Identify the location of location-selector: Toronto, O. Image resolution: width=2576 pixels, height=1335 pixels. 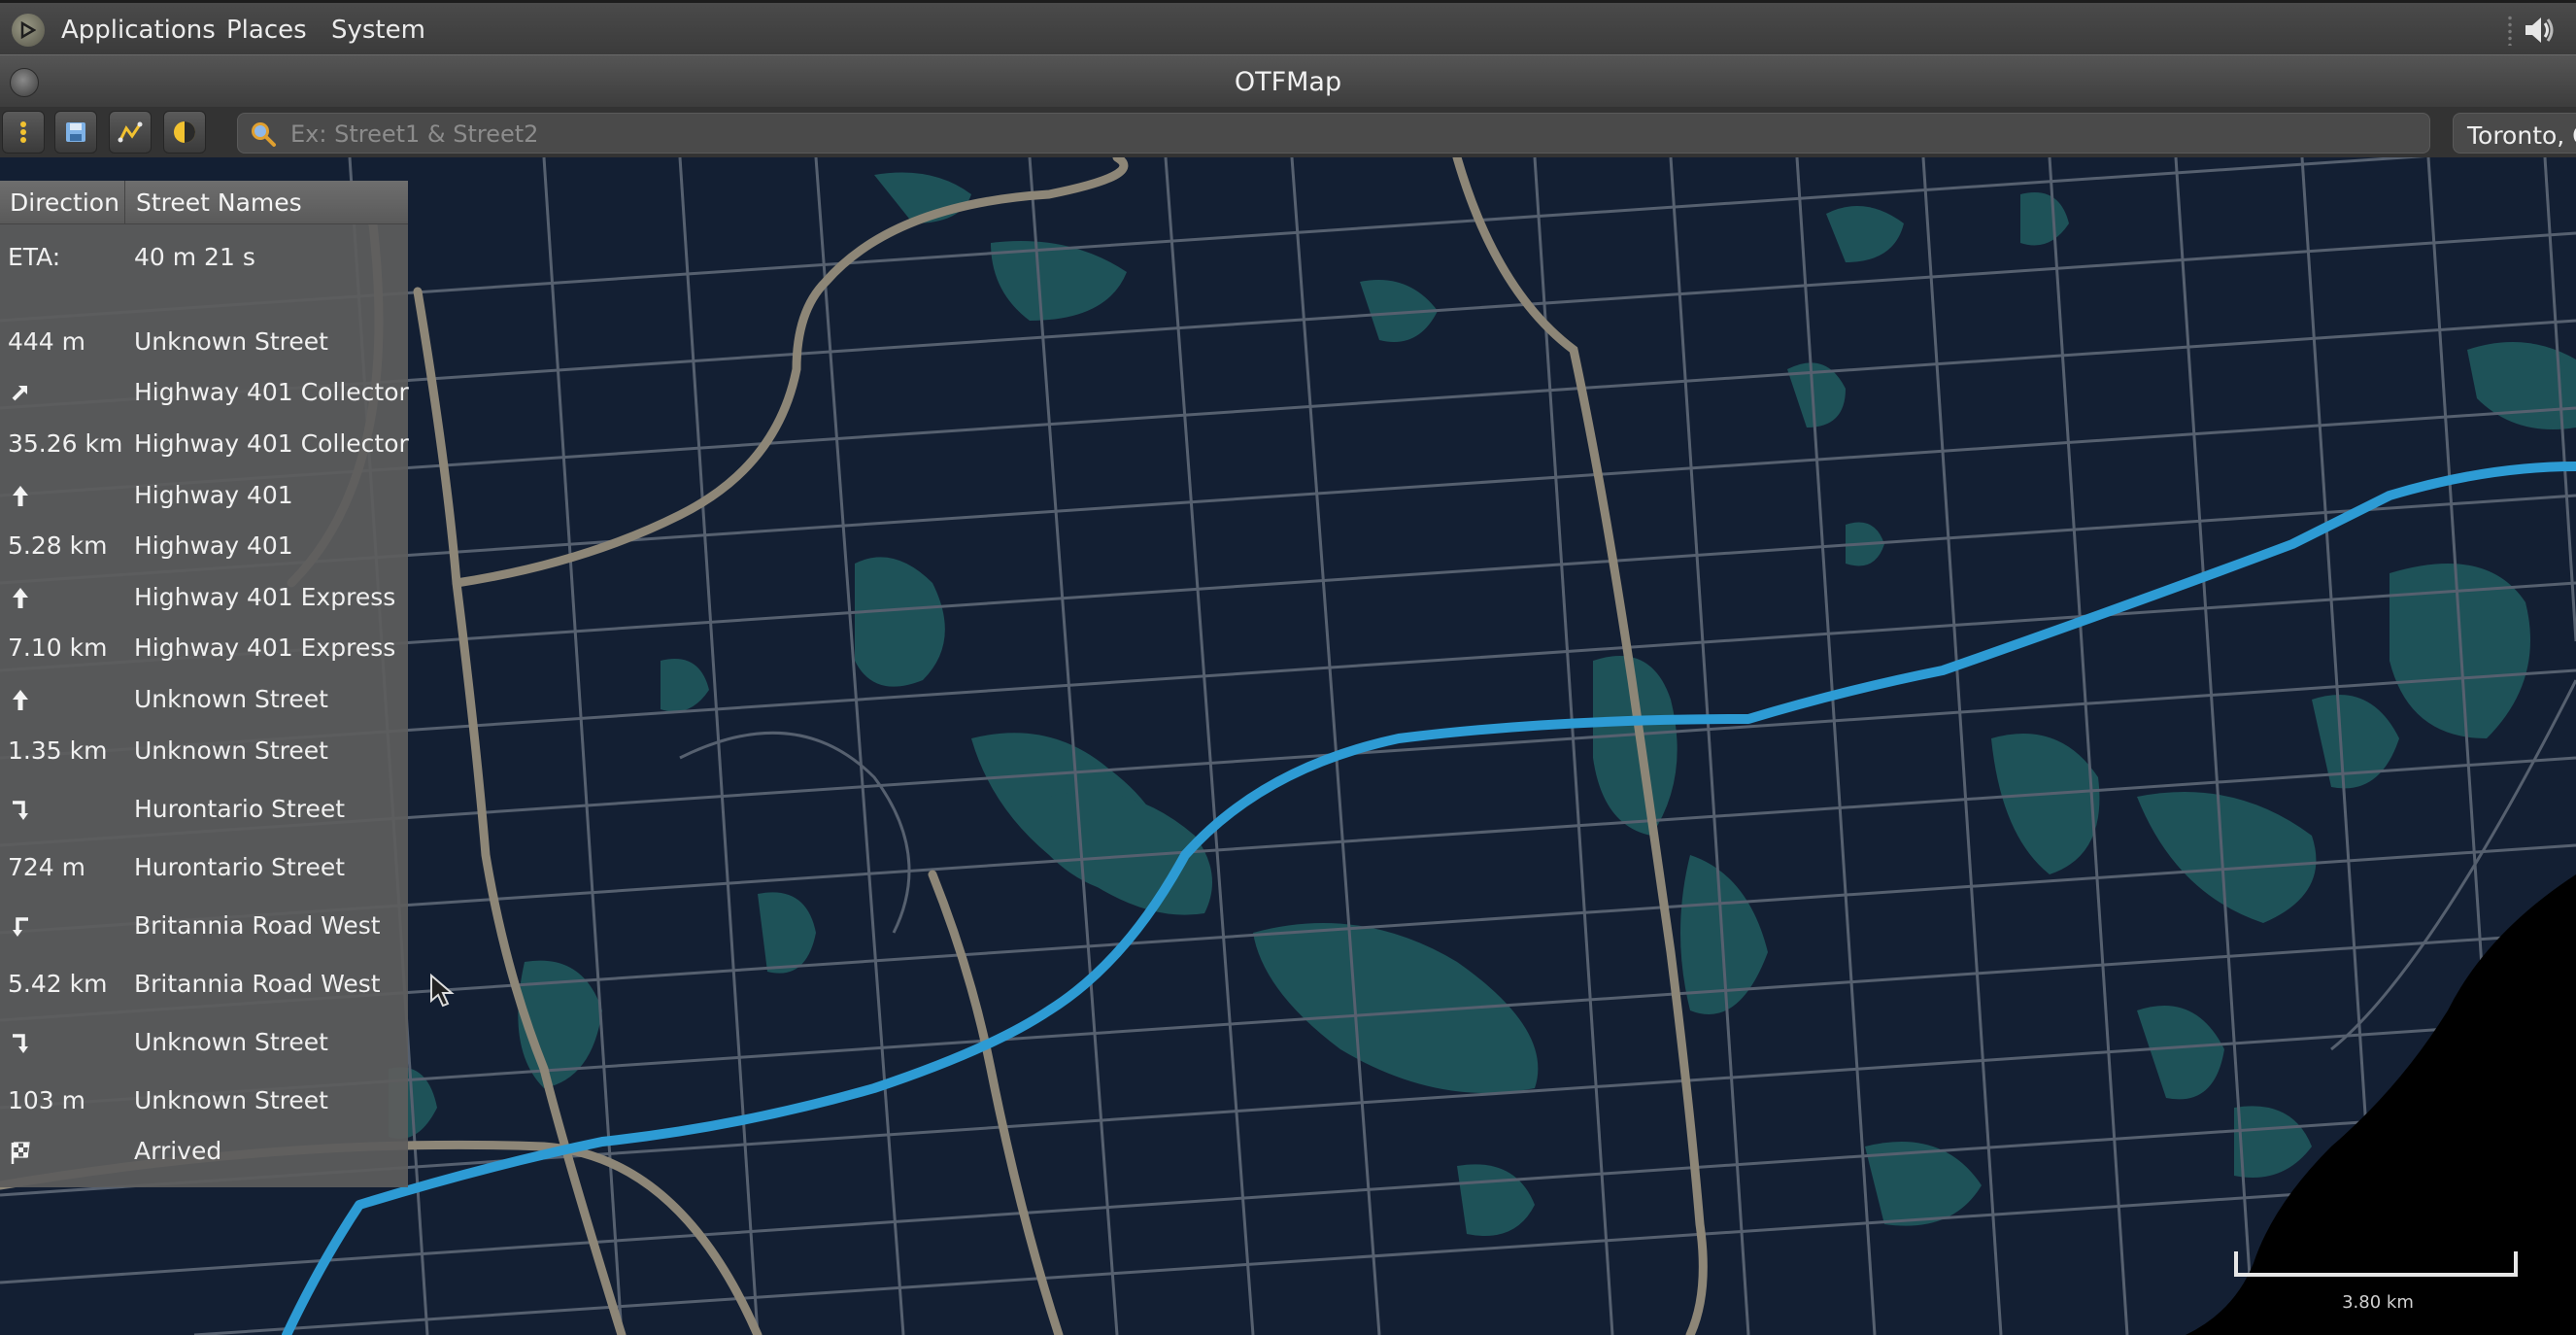
(2514, 133).